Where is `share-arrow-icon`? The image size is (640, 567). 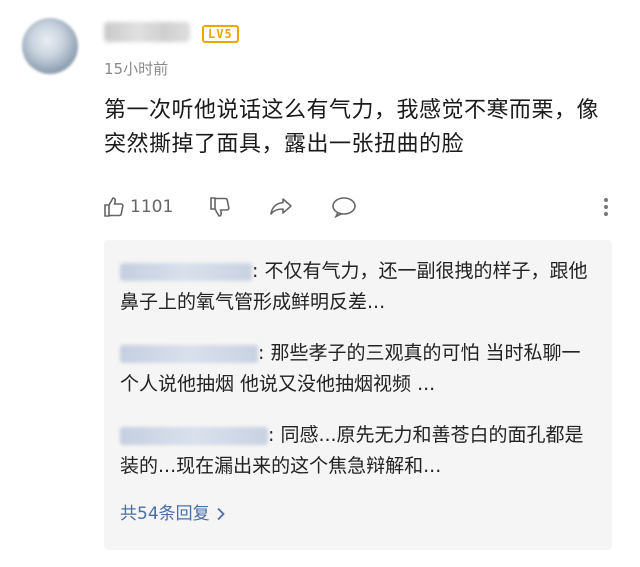
share-arrow-icon is located at coordinates (281, 206).